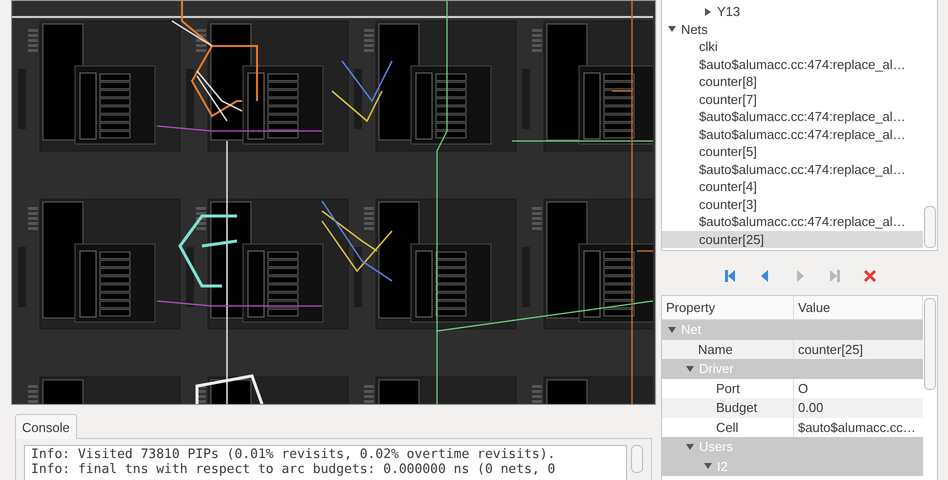 The height and width of the screenshot is (480, 948). I want to click on property-value: counter[25], so click(830, 349).